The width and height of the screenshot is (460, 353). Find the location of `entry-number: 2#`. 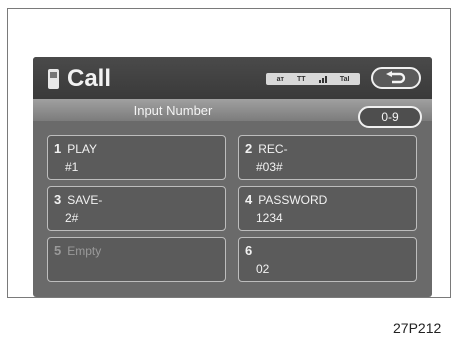

entry-number: 2# is located at coordinates (72, 218).